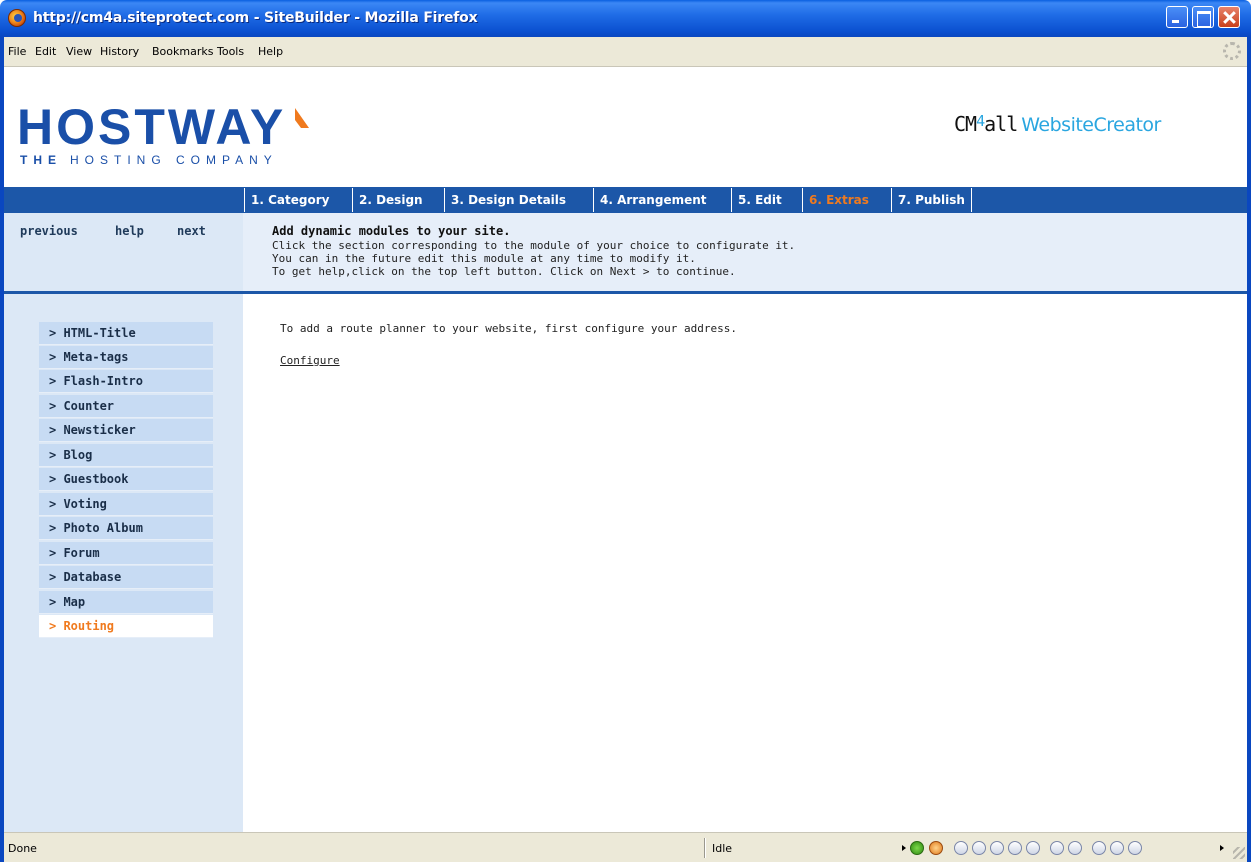 The width and height of the screenshot is (1251, 862). What do you see at coordinates (1177, 17) in the screenshot?
I see `minimize-button` at bounding box center [1177, 17].